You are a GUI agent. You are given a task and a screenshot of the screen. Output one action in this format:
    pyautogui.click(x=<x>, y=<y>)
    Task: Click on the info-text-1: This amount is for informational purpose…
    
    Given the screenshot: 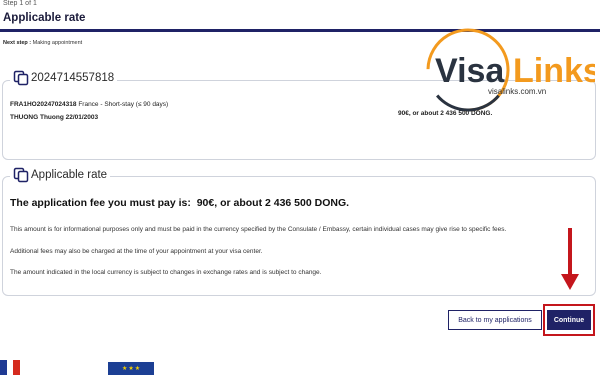 What is the action you would take?
    pyautogui.click(x=258, y=229)
    